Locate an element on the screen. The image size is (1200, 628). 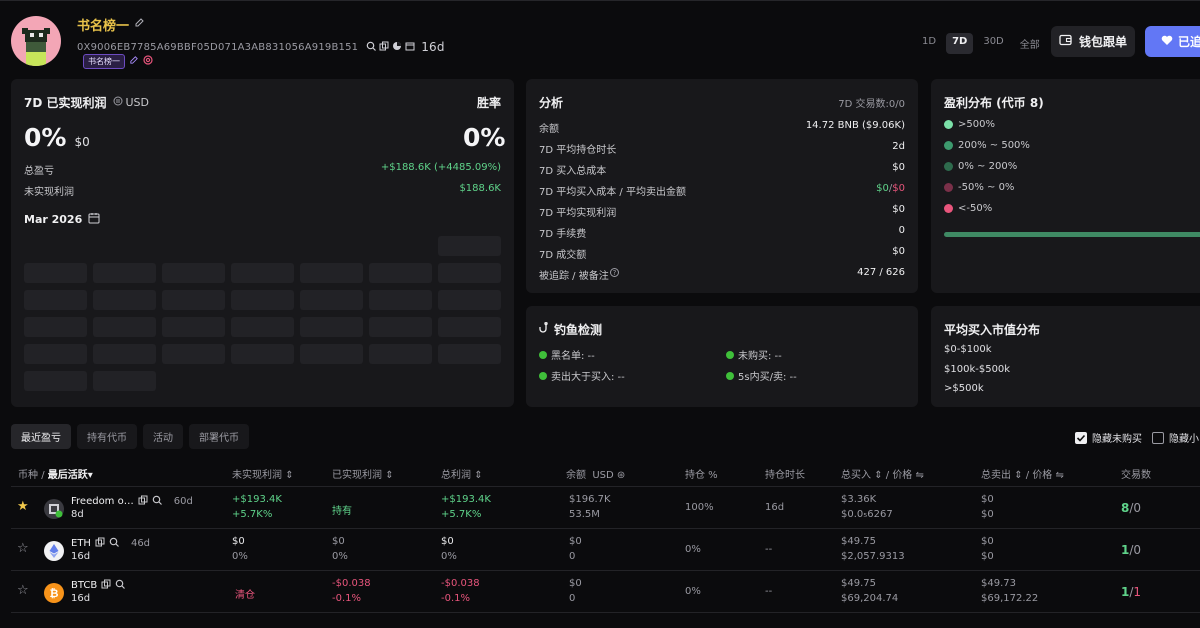
star-filled-icon: ★ is located at coordinates (23, 506).